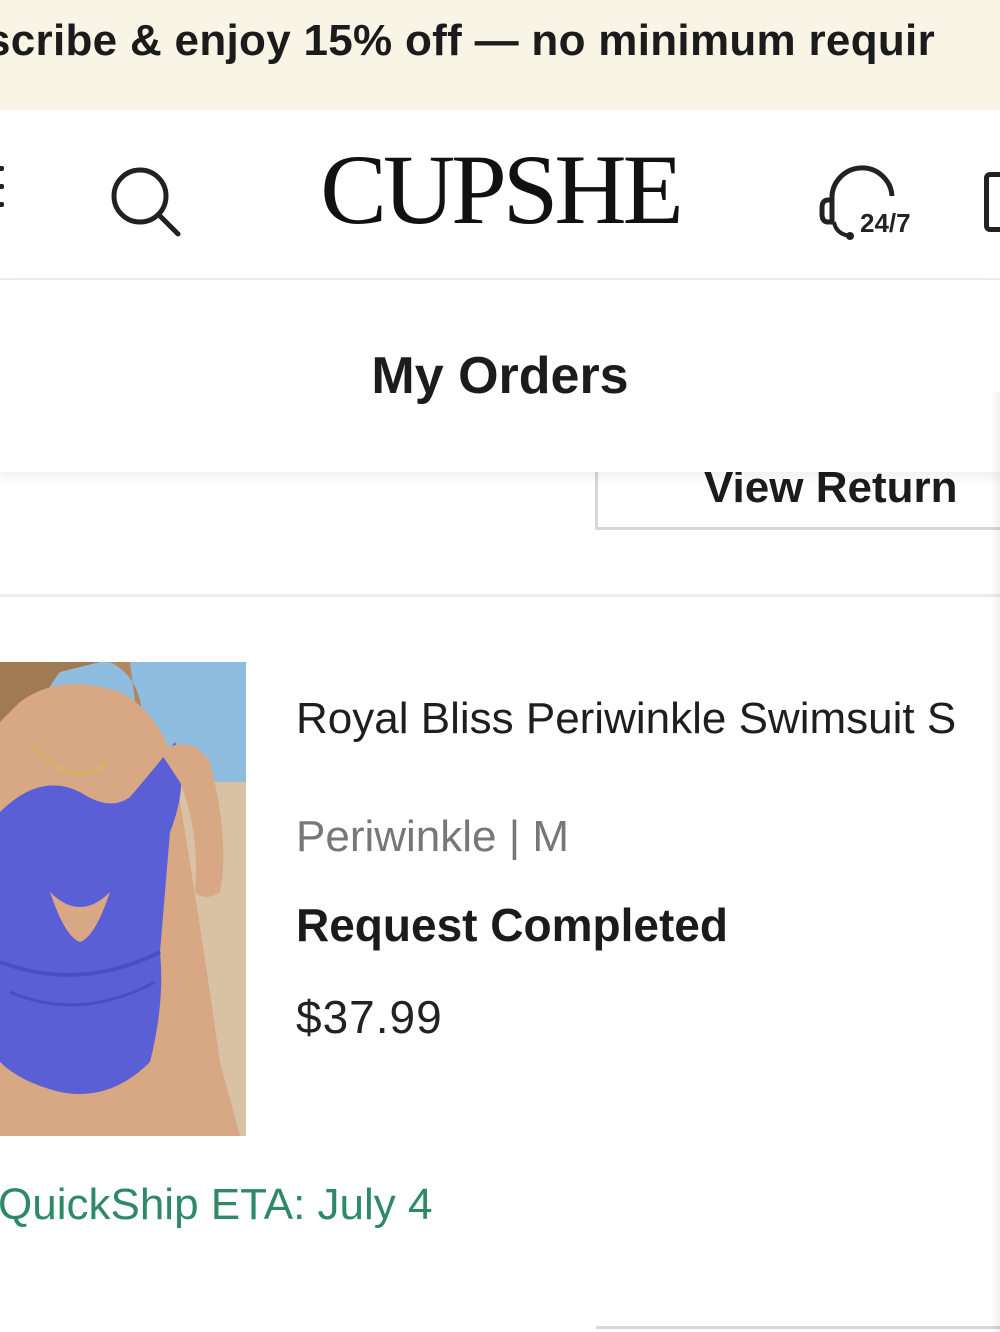  Describe the element at coordinates (995, 862) in the screenshot. I see `scroll-edge-shadow` at that location.